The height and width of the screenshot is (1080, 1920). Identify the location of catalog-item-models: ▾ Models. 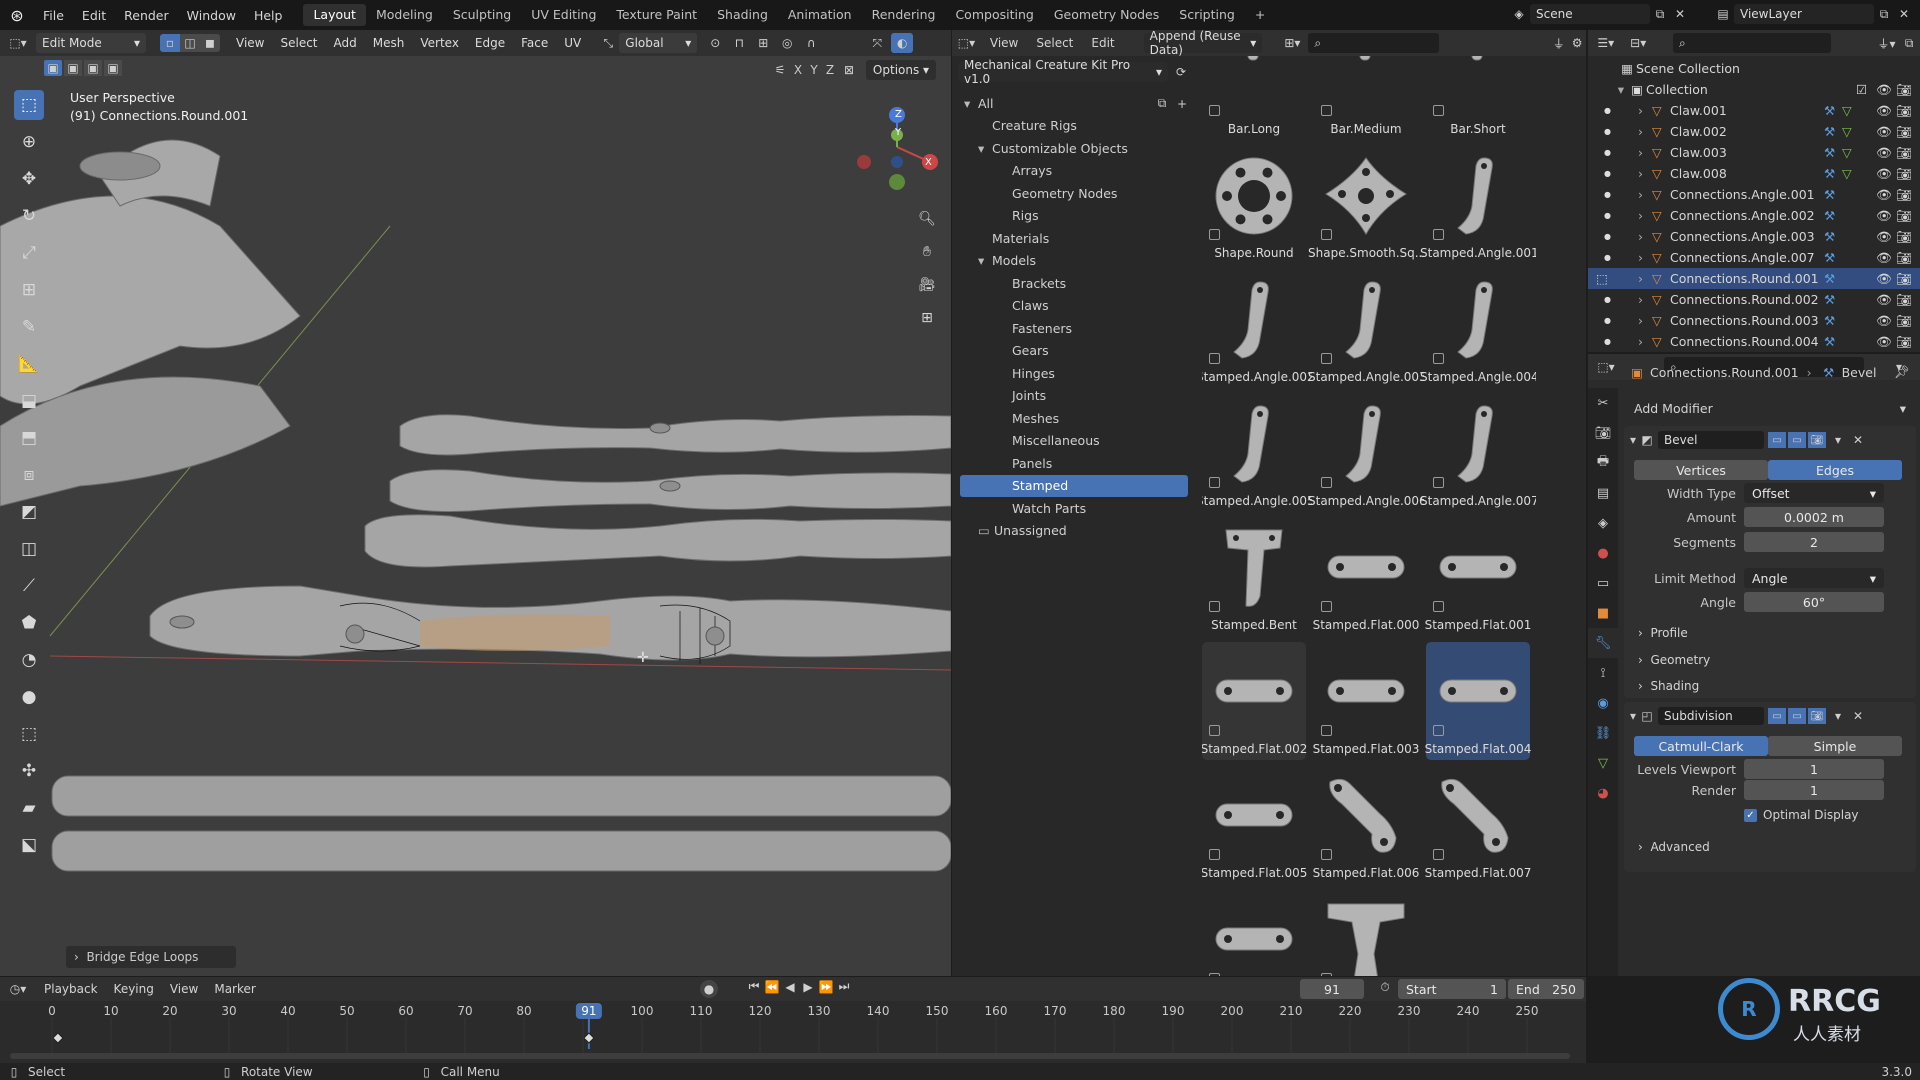
(1074, 261).